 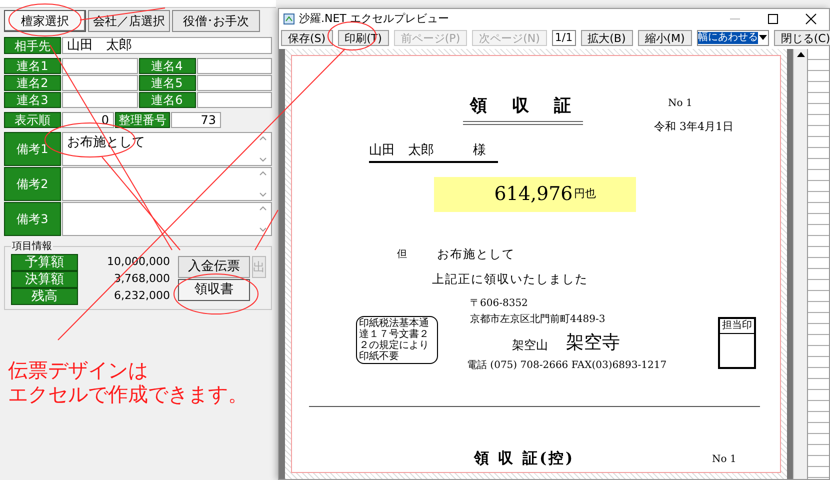 I want to click on proviso-text: お布施として, so click(x=476, y=254).